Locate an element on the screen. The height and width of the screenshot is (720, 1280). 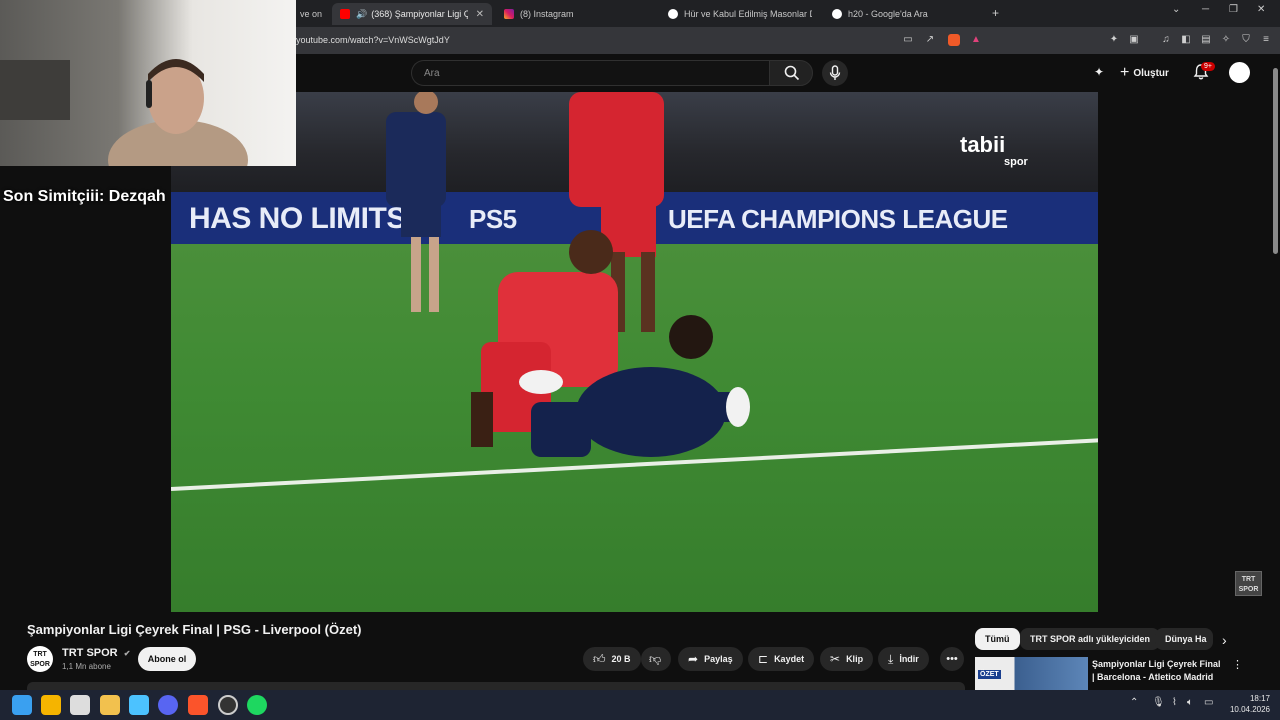
recommendation-thumbnail: ÖZET is located at coordinates (1031, 673).